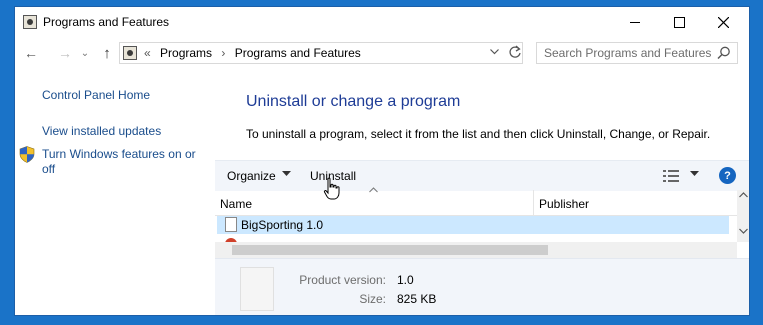 Image resolution: width=763 pixels, height=325 pixels. I want to click on forward-arrow-icon: →, so click(65, 53).